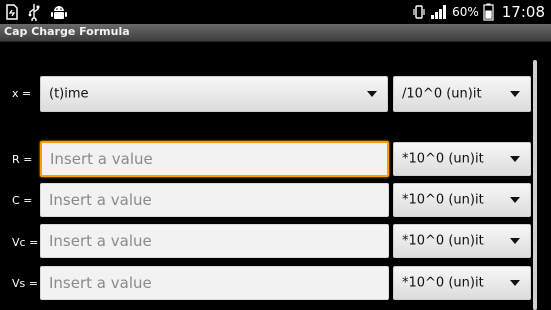  Describe the element at coordinates (22, 159) in the screenshot. I see `variable-label-r: R =` at that location.